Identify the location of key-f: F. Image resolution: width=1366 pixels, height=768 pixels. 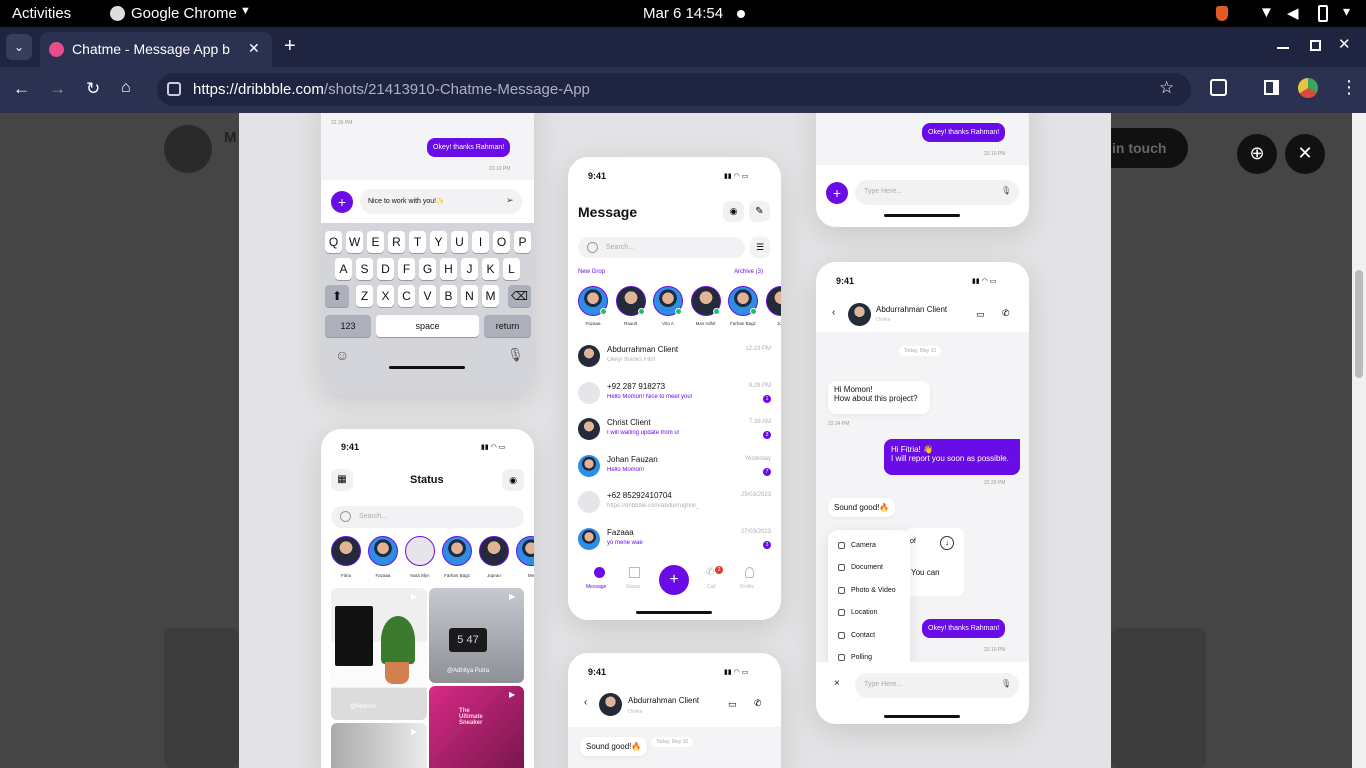
(406, 269).